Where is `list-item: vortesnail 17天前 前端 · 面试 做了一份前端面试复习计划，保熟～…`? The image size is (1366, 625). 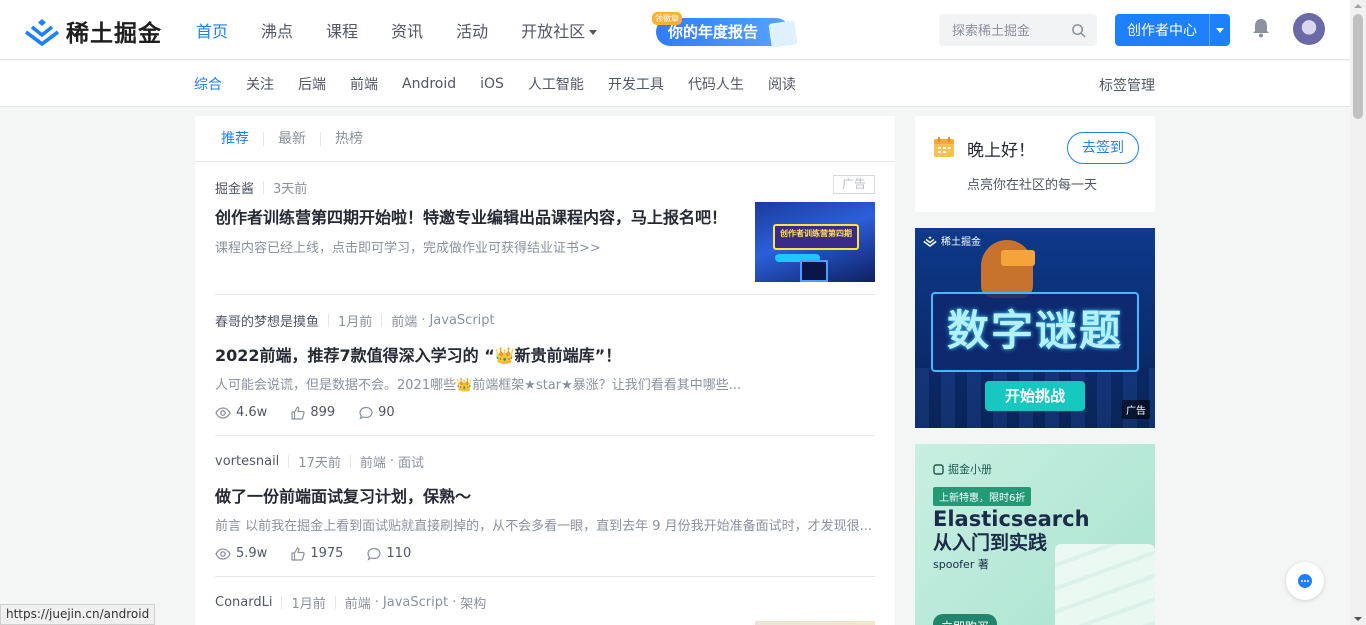
list-item: vortesnail 17天前 前端 · 面试 做了一份前端面试复习计划，保熟～… is located at coordinates (545, 506).